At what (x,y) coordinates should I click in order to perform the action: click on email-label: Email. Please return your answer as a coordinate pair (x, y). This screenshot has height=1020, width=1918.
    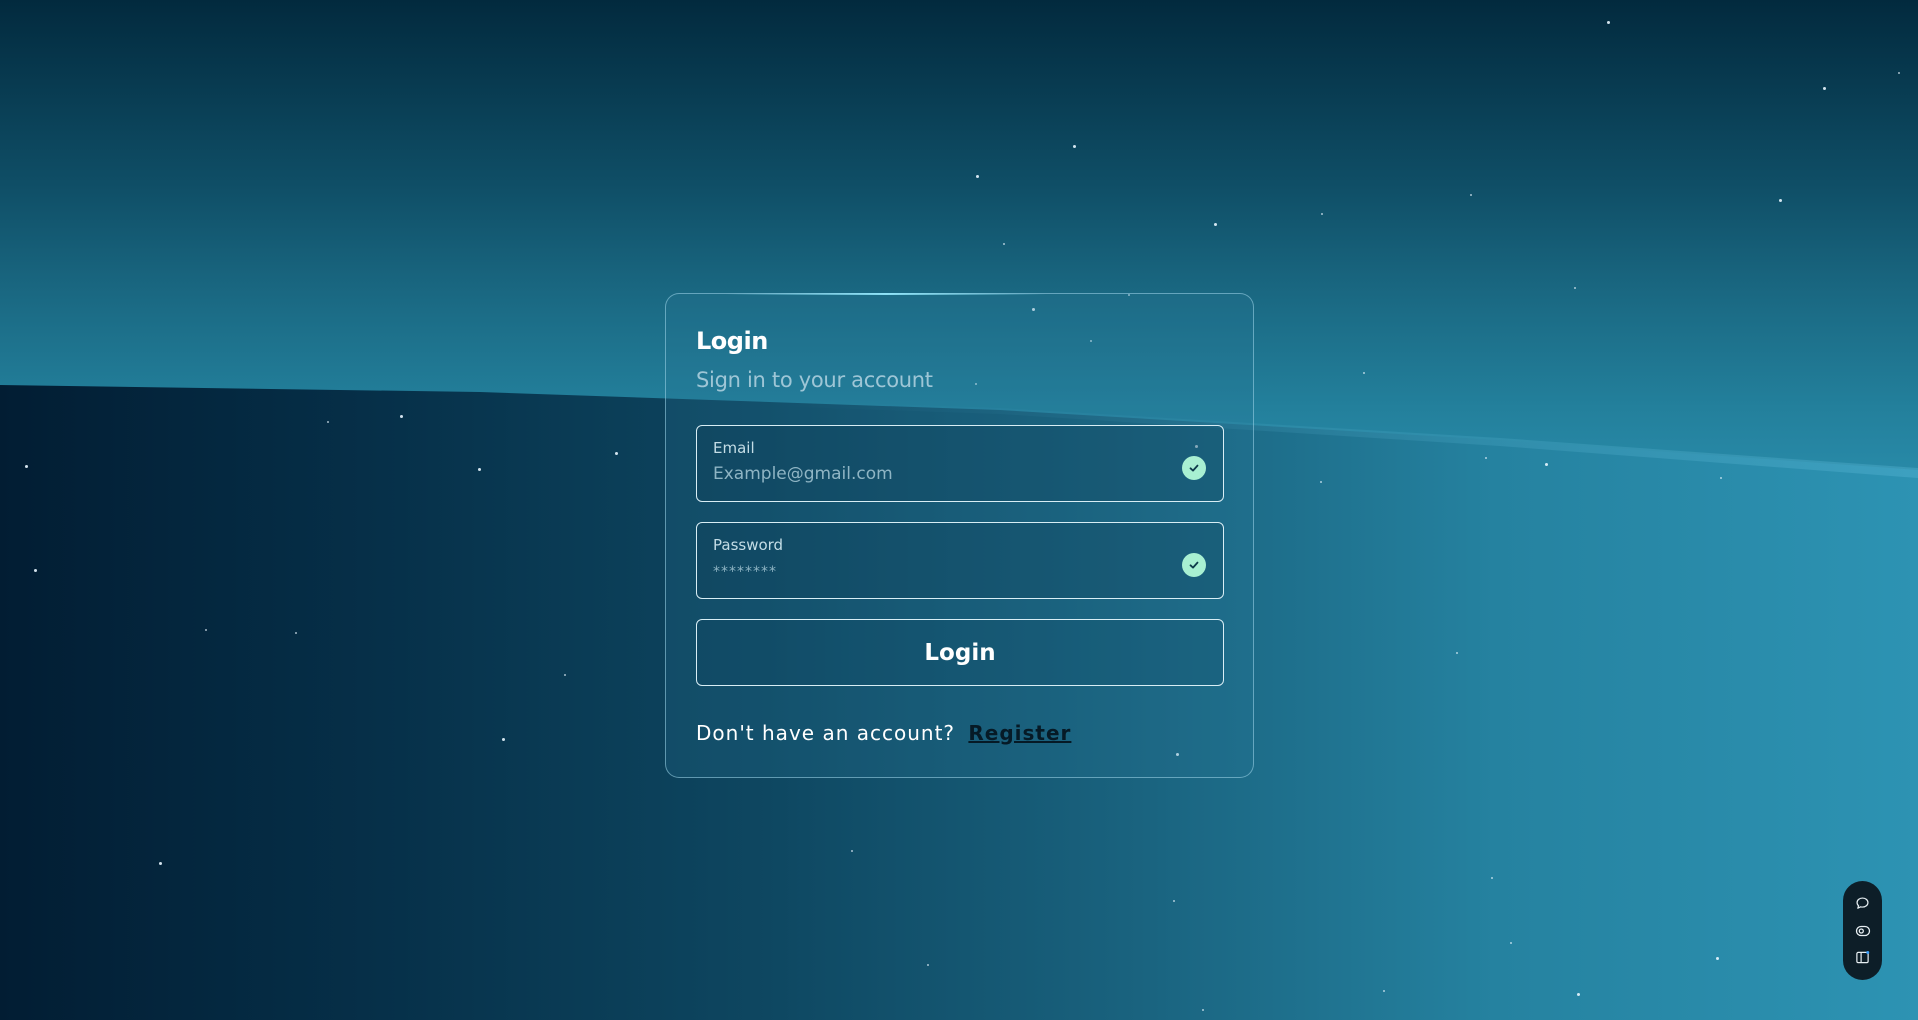
    Looking at the image, I should click on (734, 448).